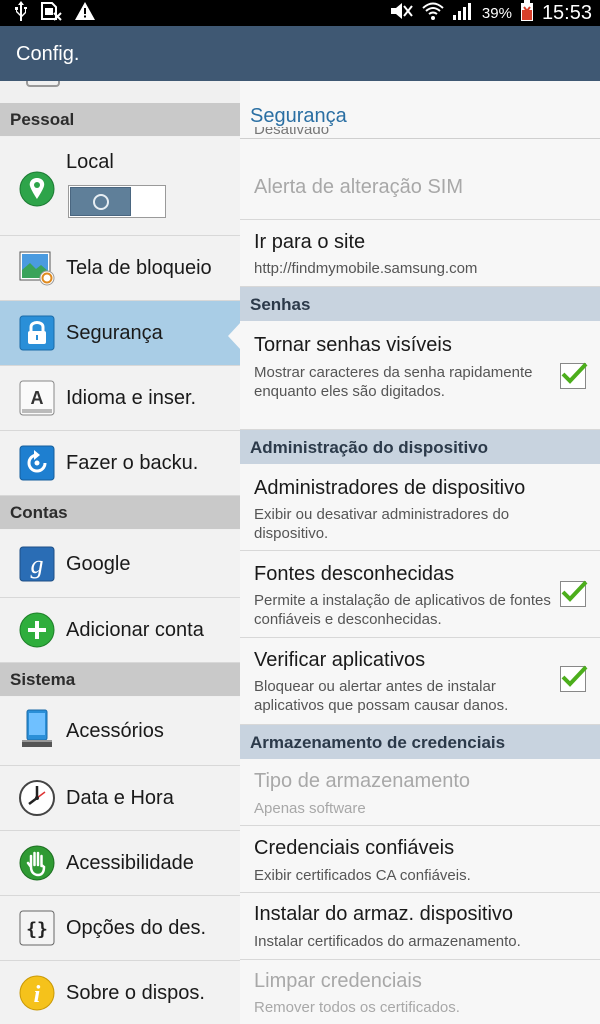 The image size is (600, 1024). I want to click on add-account-icon, so click(37, 630).